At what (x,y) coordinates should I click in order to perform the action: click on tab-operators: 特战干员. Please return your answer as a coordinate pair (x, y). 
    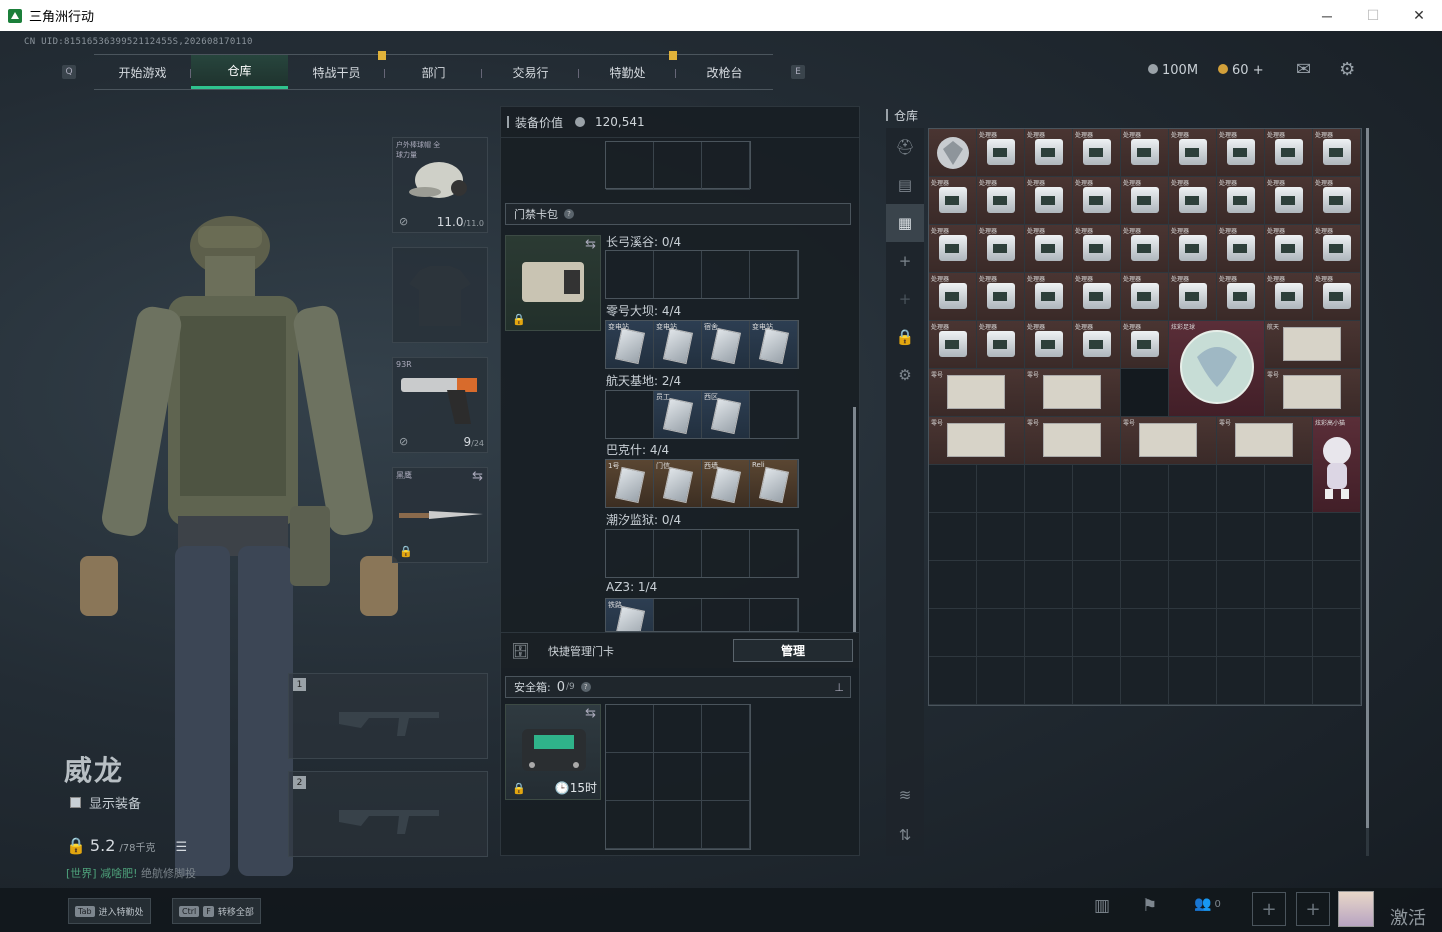
    Looking at the image, I should click on (337, 70).